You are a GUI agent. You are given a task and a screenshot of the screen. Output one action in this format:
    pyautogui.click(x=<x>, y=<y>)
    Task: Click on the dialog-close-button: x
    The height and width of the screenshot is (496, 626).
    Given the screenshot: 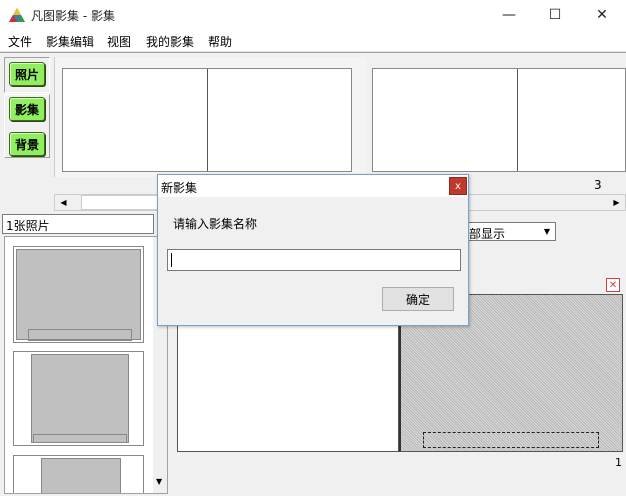 What is the action you would take?
    pyautogui.click(x=458, y=186)
    